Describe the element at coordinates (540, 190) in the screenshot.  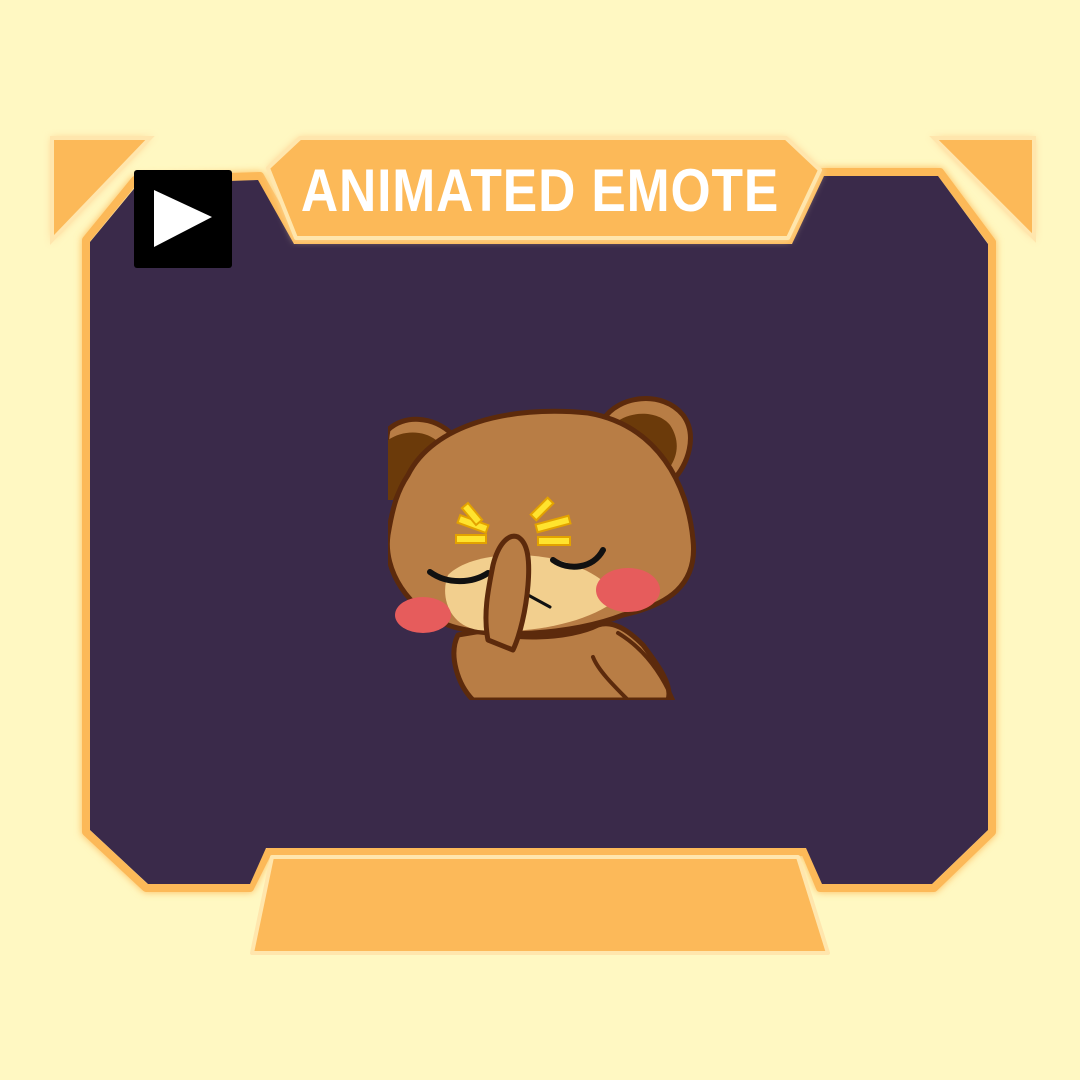
I see `banner-title: ANIMATED EMOTE` at that location.